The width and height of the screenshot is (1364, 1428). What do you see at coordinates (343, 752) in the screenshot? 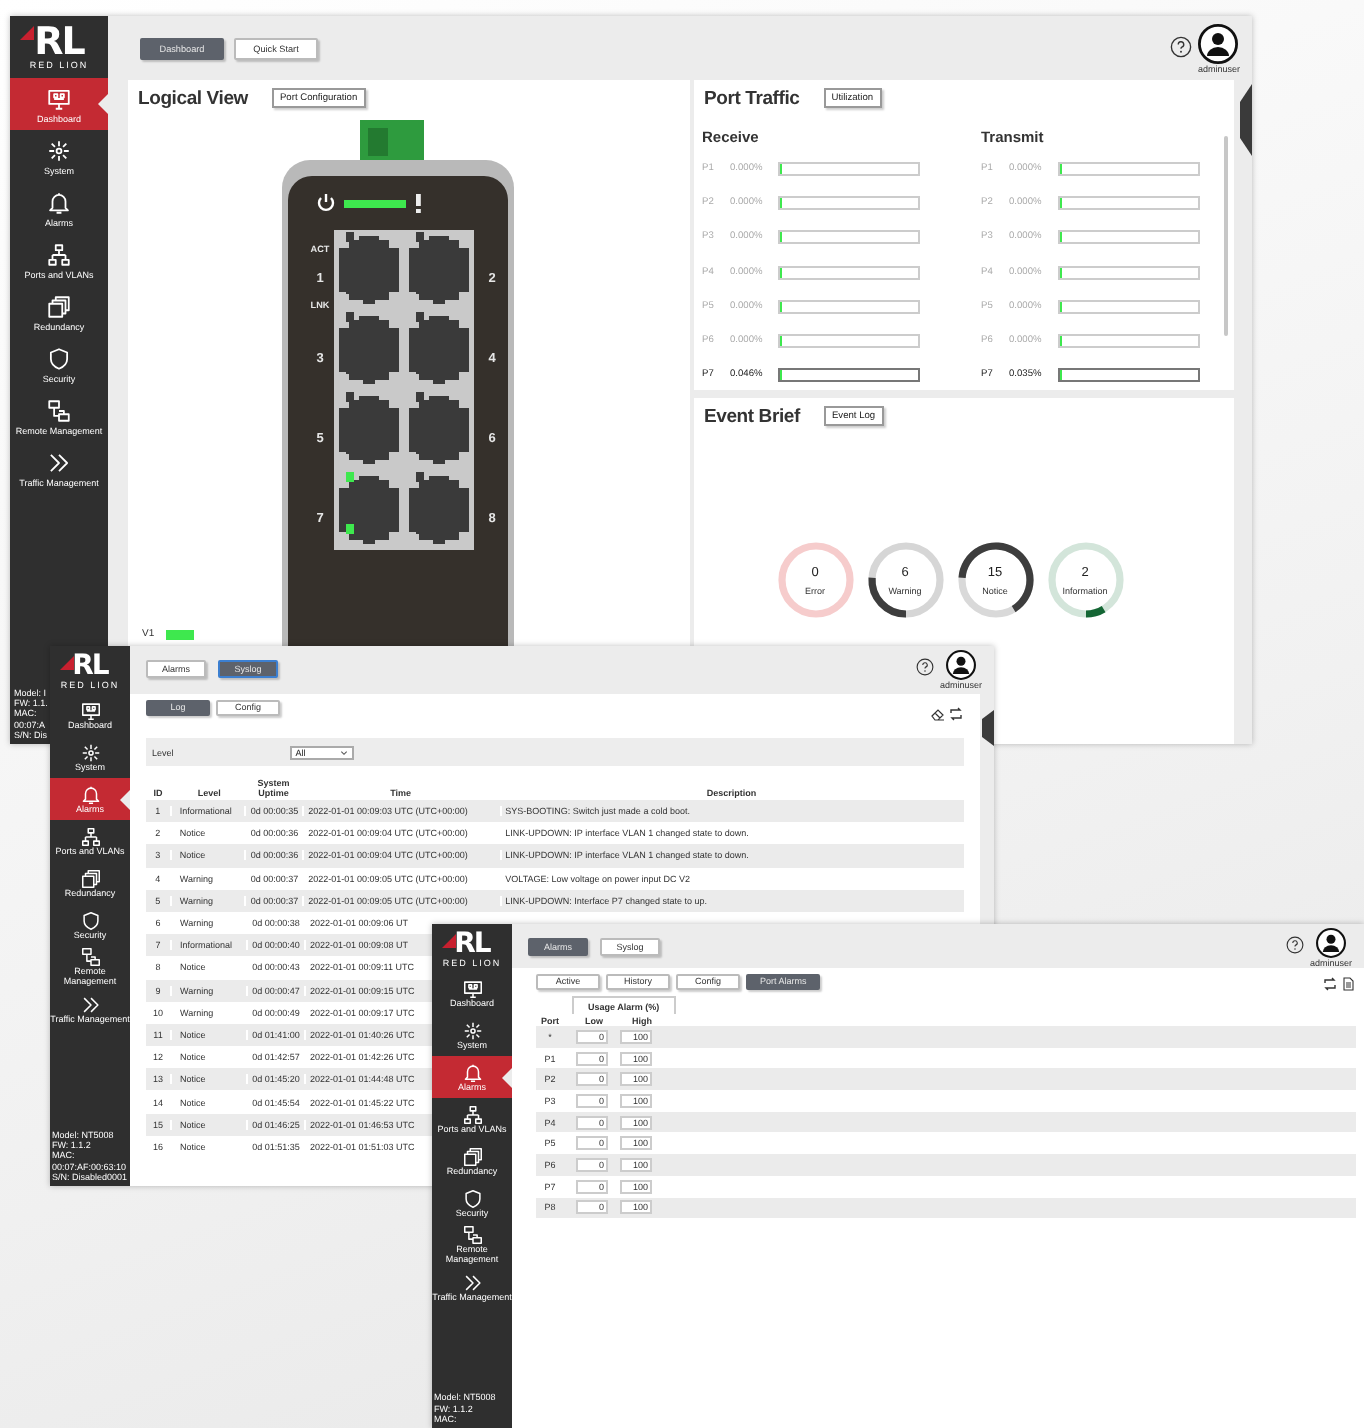
I see `caret-icon` at bounding box center [343, 752].